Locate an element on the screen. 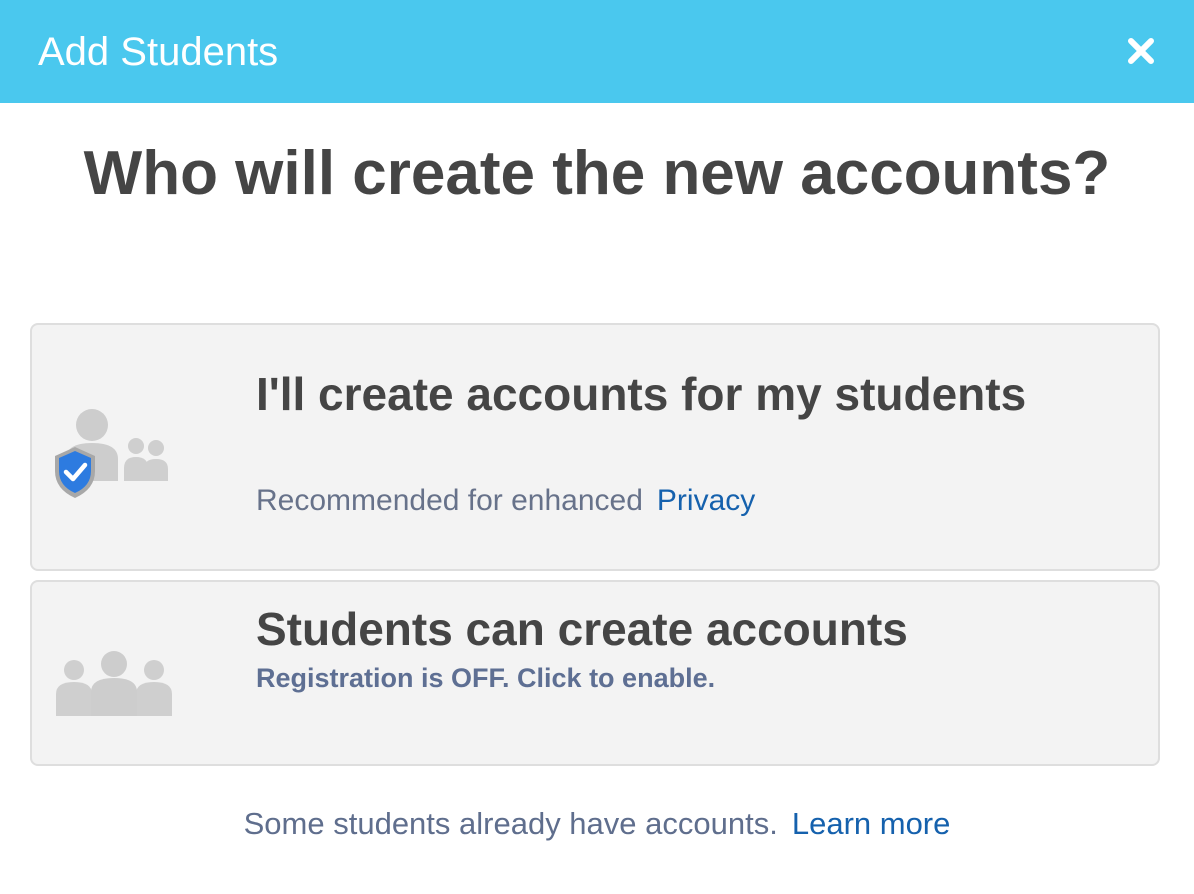  protected-students-icon is located at coordinates (111, 453).